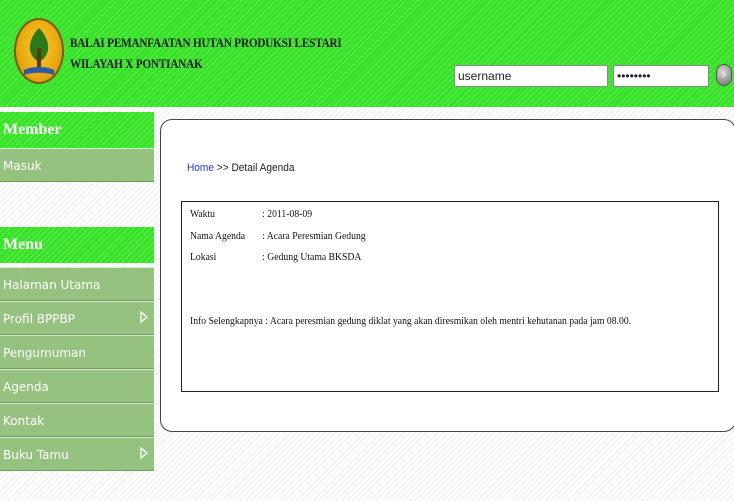 This screenshot has height=501, width=734. What do you see at coordinates (200, 168) in the screenshot?
I see `breadcrumb-home-link: Home` at bounding box center [200, 168].